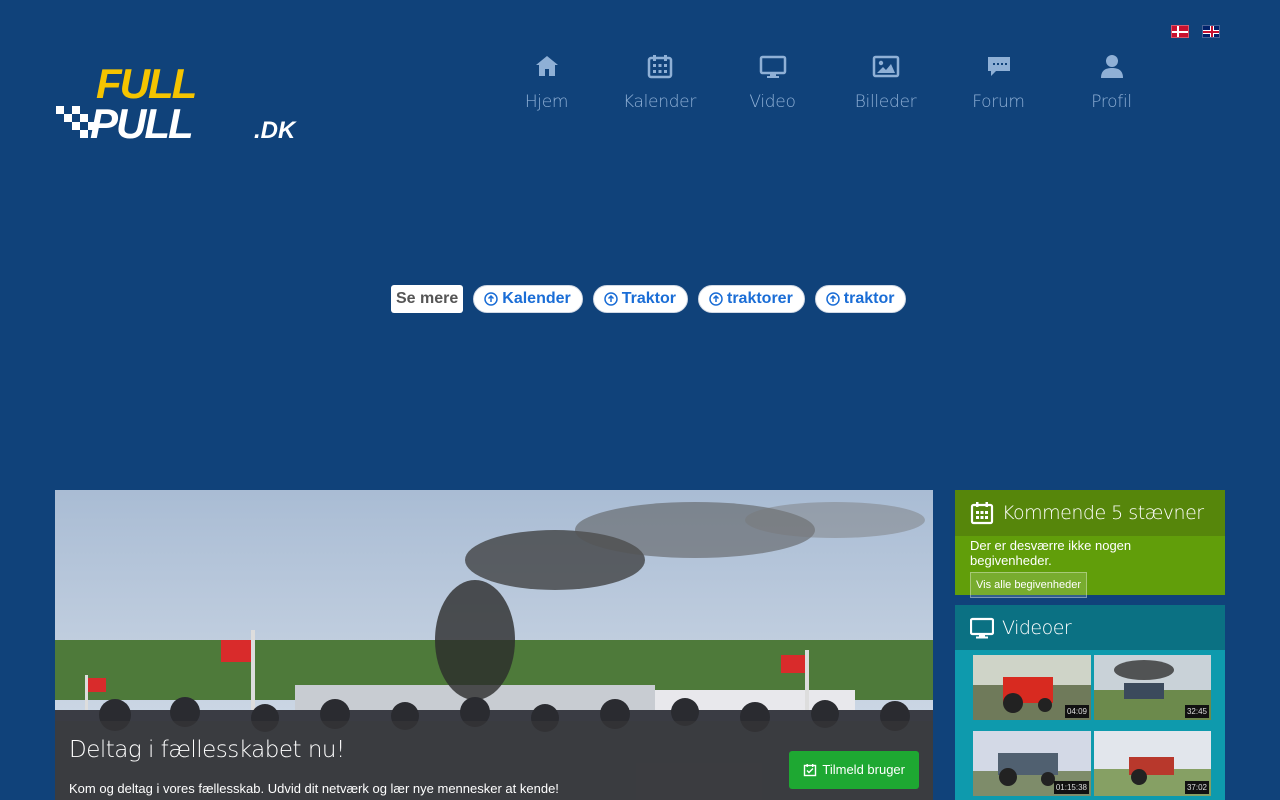 This screenshot has width=1280, height=800. I want to click on chip-traktor-2: traktor, so click(860, 299).